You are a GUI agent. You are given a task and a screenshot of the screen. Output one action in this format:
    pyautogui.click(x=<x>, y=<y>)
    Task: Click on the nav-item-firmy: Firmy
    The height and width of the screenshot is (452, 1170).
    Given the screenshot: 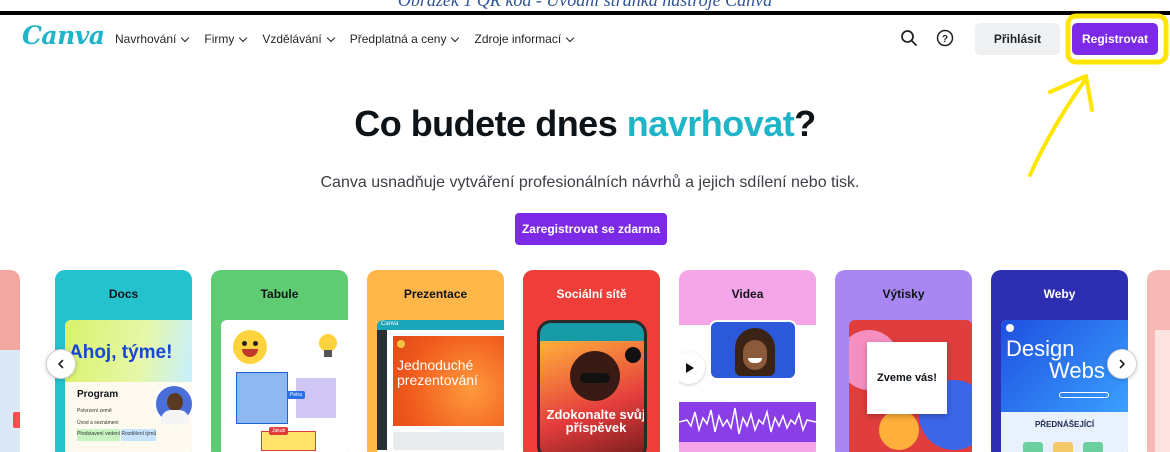 What is the action you would take?
    pyautogui.click(x=226, y=39)
    